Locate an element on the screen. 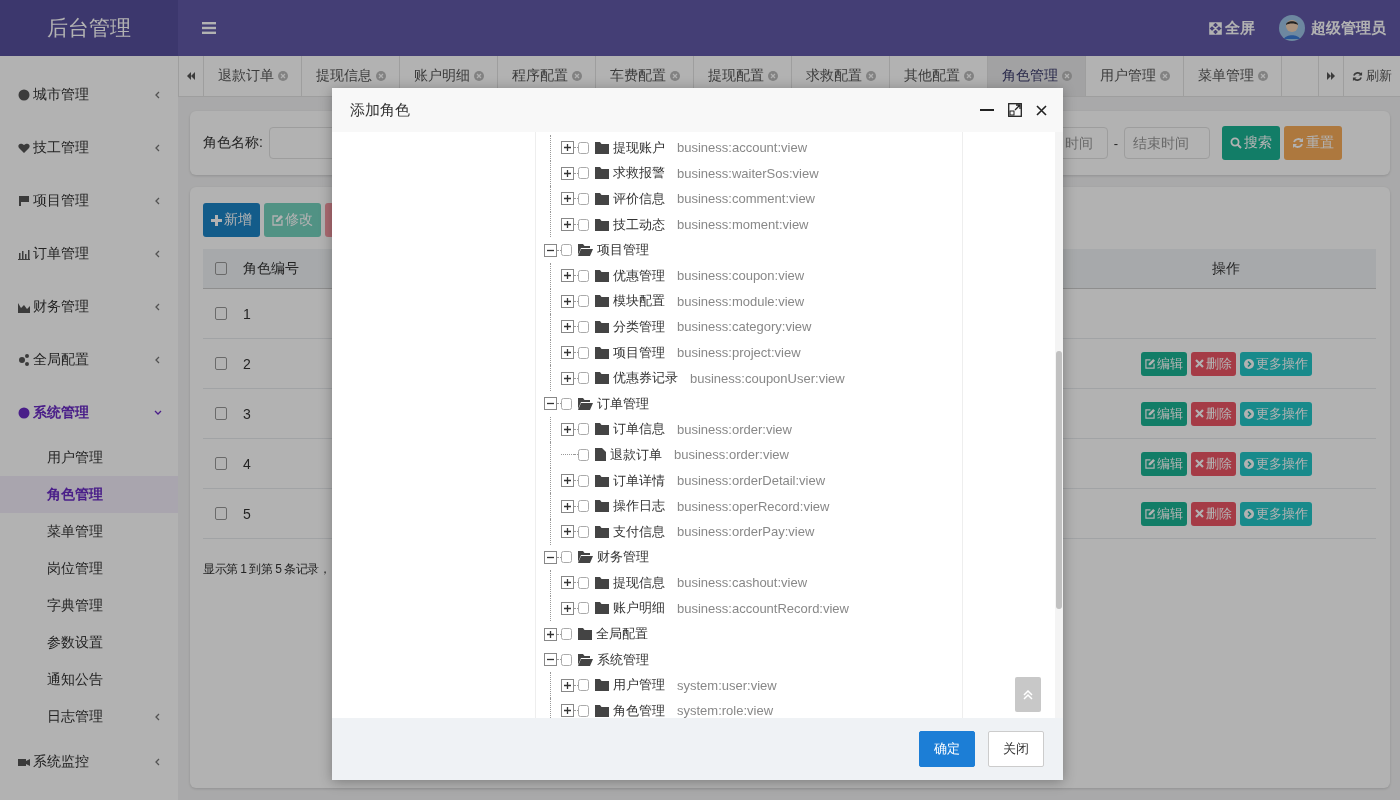  tree-node-label: 分类管理 is located at coordinates (639, 326).